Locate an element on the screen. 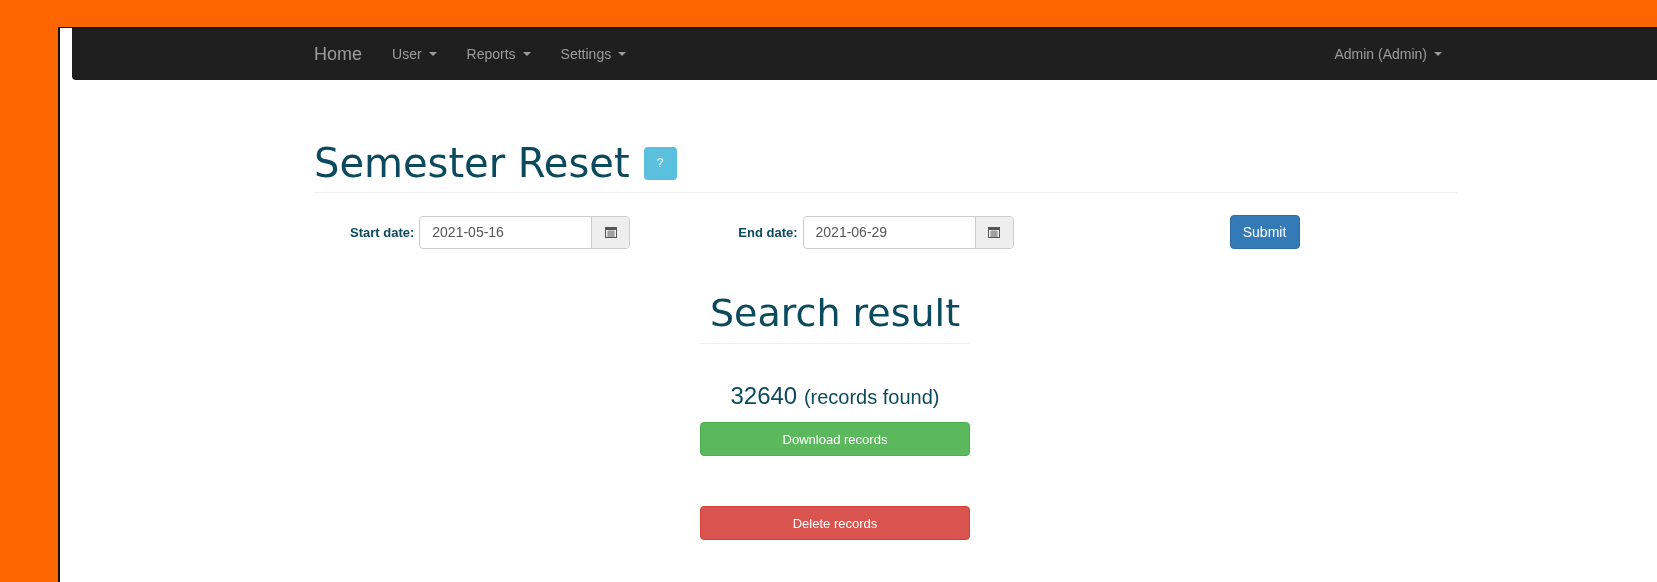  record-count: 32640 is located at coordinates (764, 395).